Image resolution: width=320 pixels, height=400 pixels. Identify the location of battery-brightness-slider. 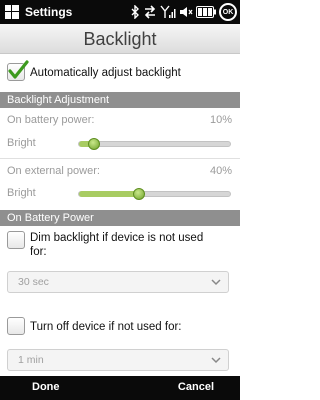
(154, 144).